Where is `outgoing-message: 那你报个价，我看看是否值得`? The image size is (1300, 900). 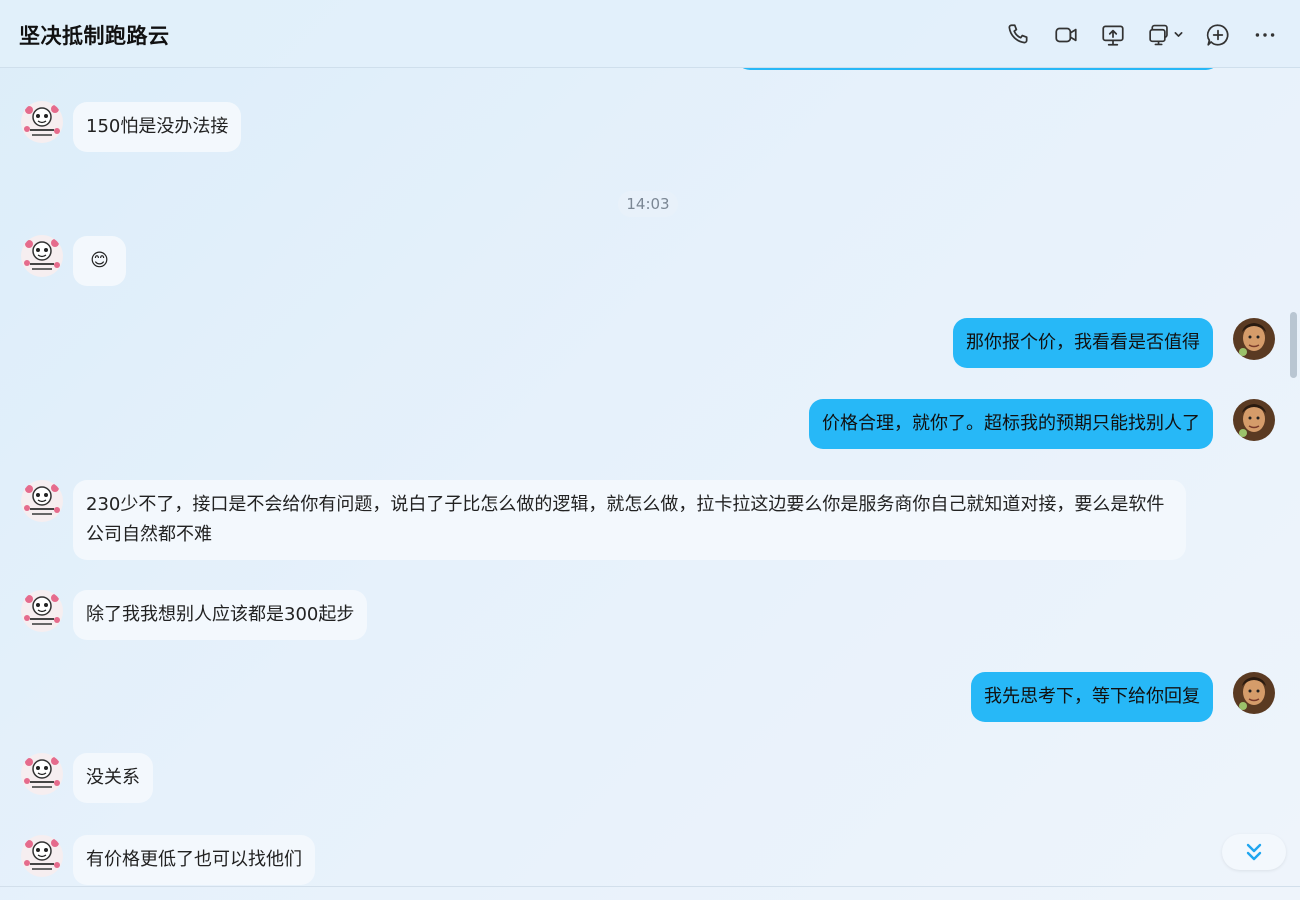
outgoing-message: 那你报个价，我看看是否值得 is located at coordinates (1083, 343).